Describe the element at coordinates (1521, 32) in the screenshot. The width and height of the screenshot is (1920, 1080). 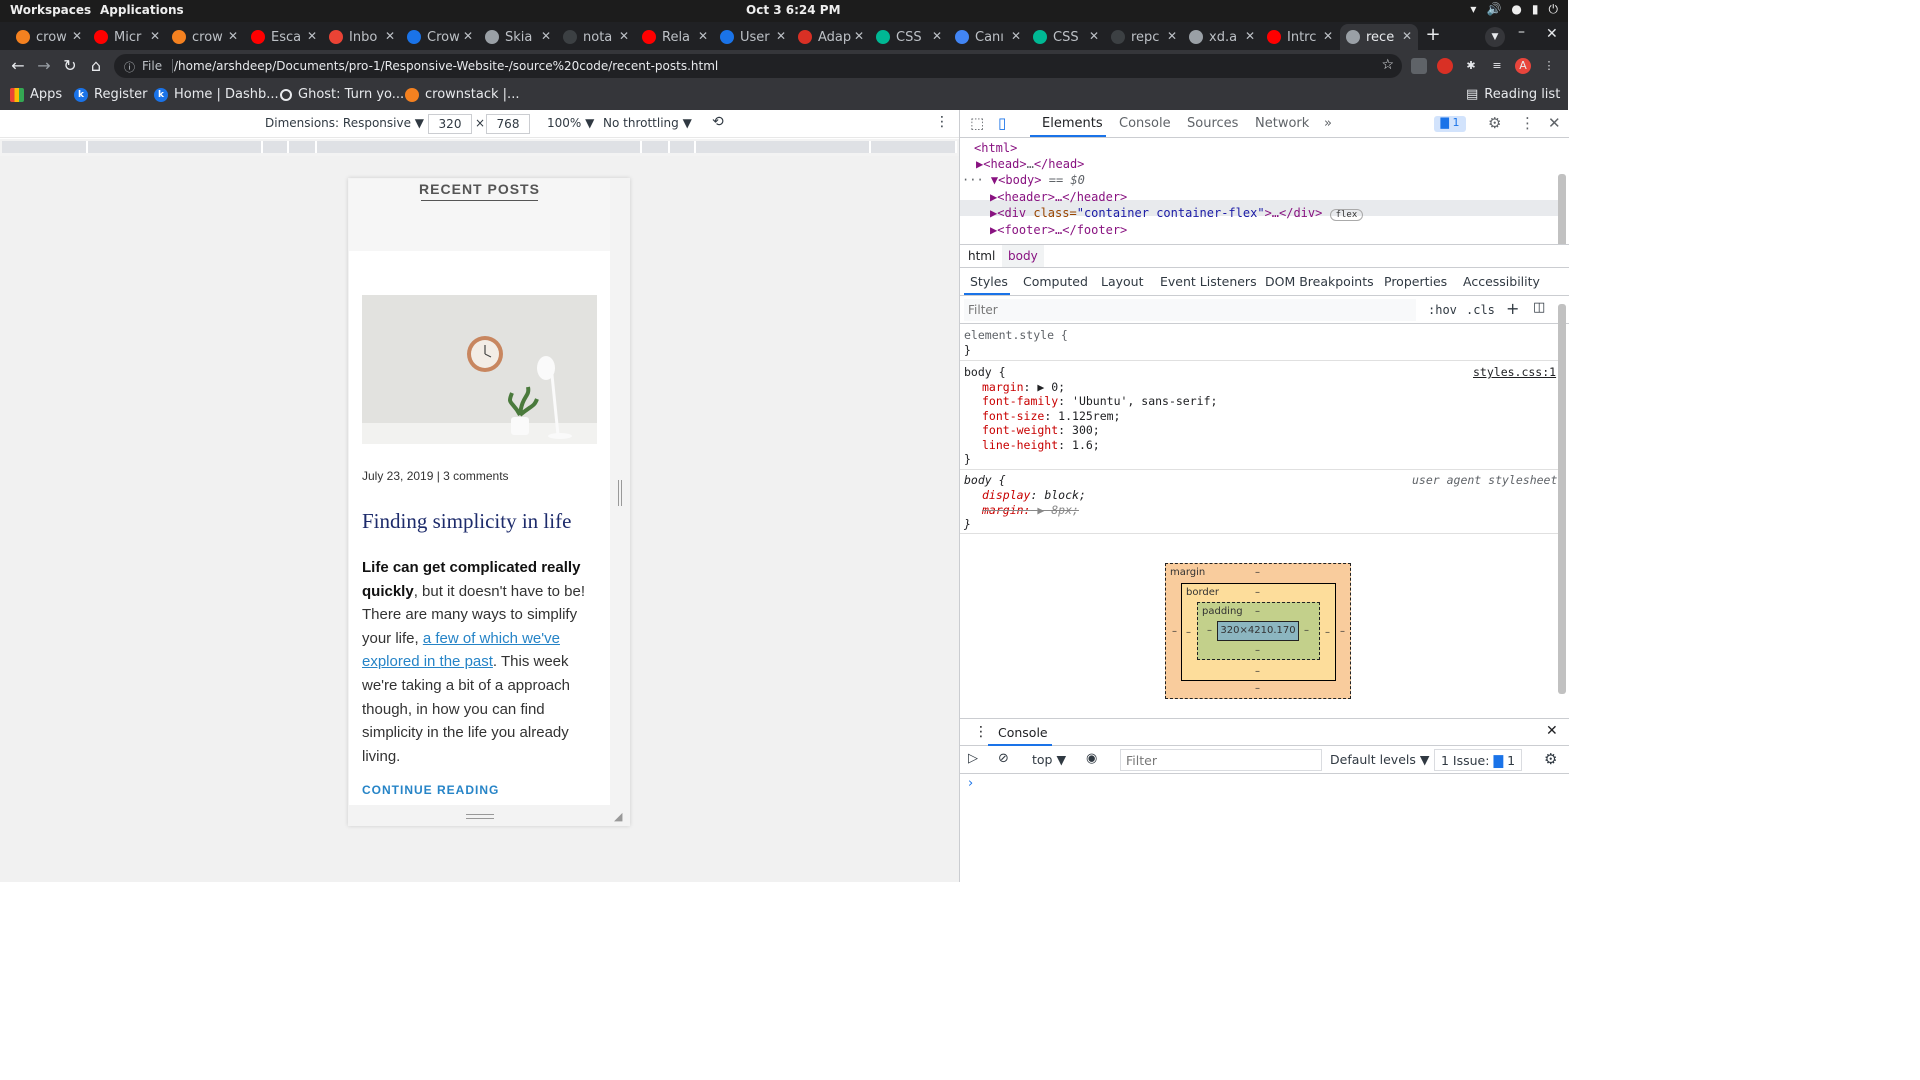
I see `minimize-button: –` at that location.